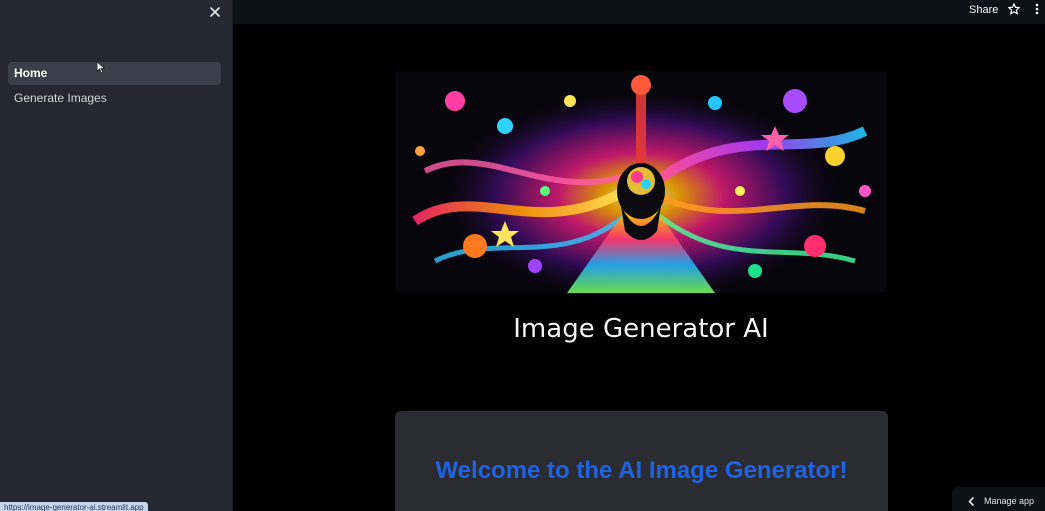  Describe the element at coordinates (114, 98) in the screenshot. I see `sidebar-item-generate-images: Generate Images` at that location.